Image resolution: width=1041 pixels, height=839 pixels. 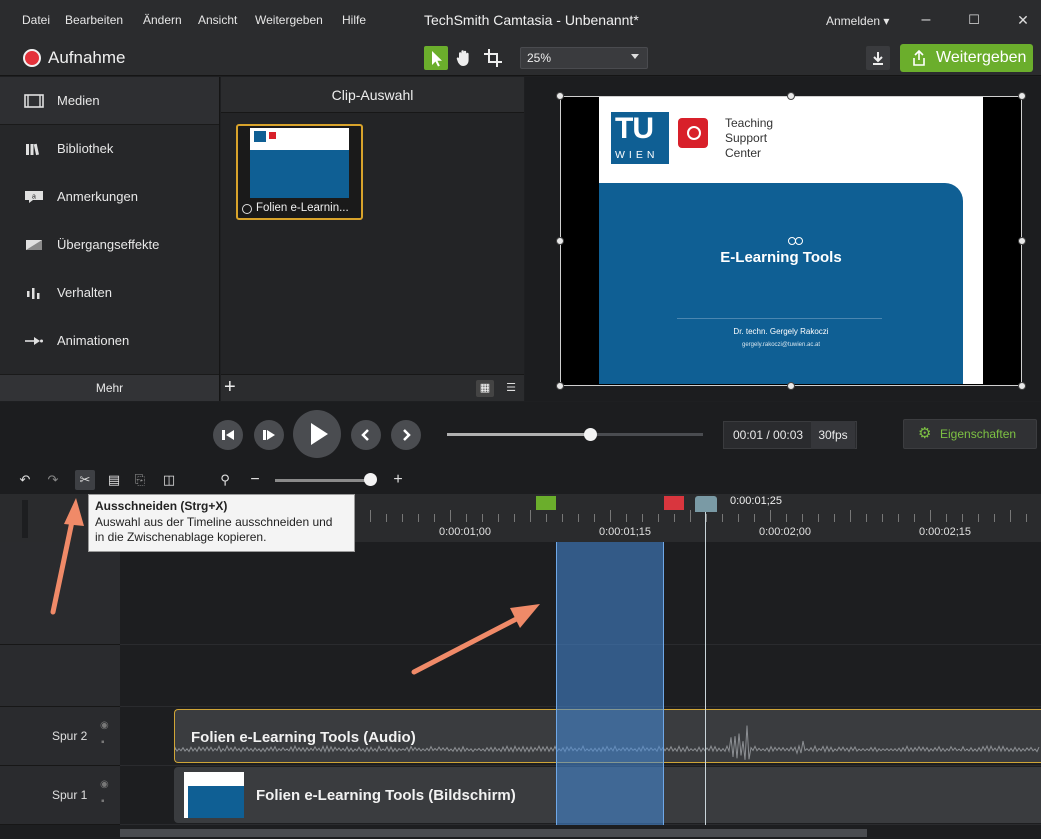 I want to click on grid-view-icon: ▦, so click(x=485, y=388).